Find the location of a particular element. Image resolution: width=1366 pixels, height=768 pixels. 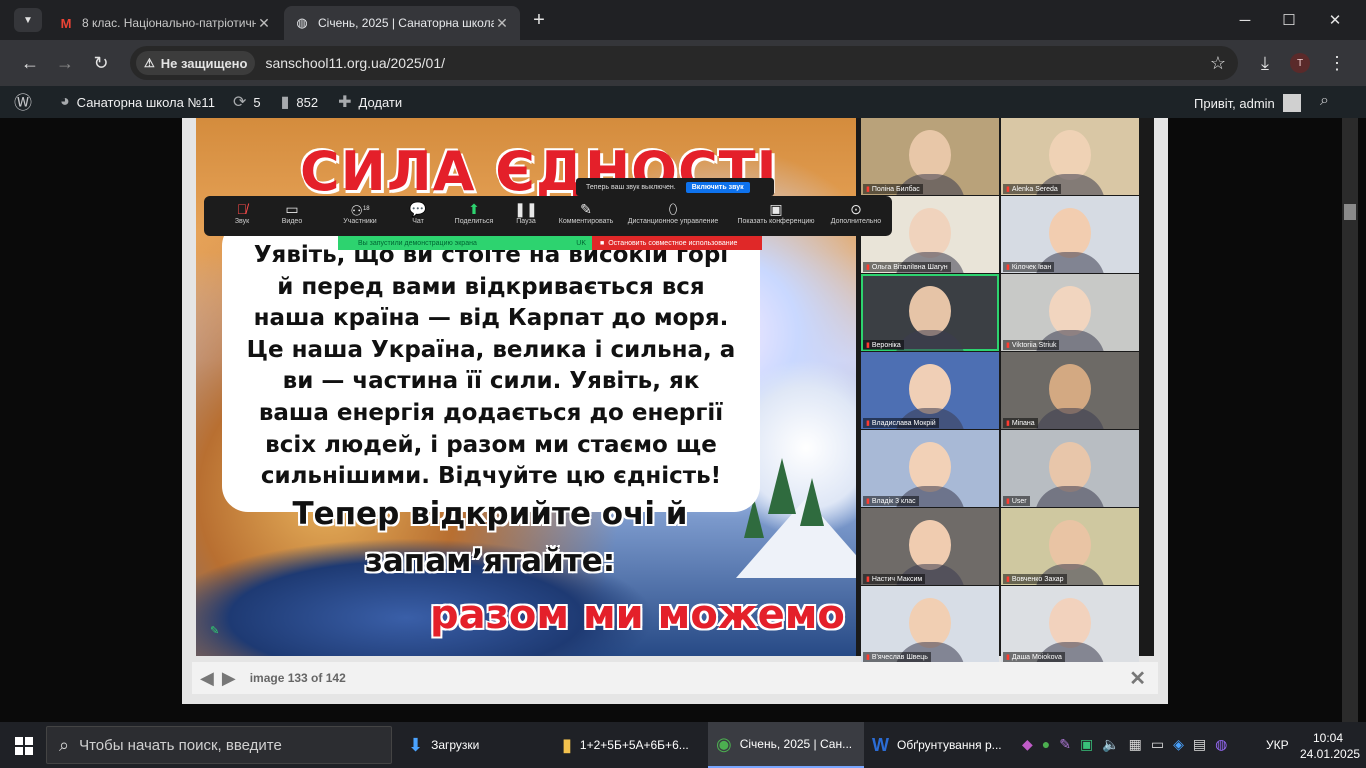

volume-icon: 🔈 is located at coordinates (1110, 744).